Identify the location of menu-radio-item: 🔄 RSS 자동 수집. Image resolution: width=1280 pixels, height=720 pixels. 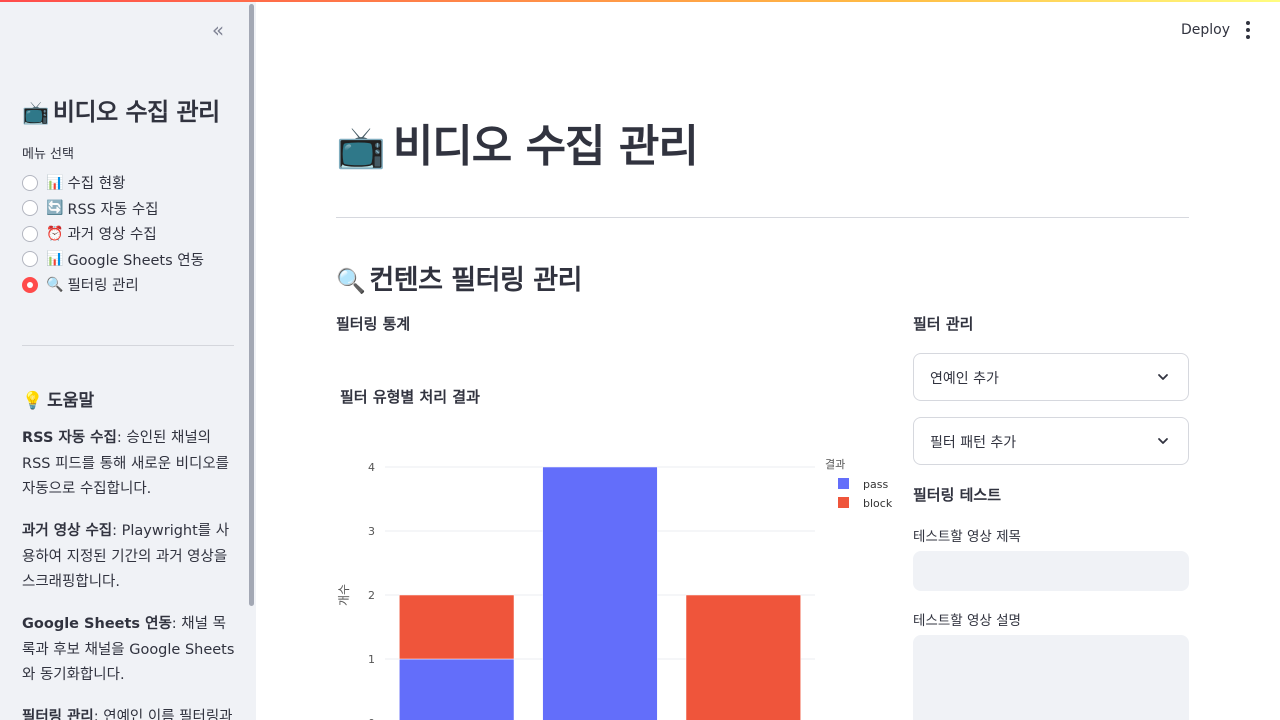
(113, 209).